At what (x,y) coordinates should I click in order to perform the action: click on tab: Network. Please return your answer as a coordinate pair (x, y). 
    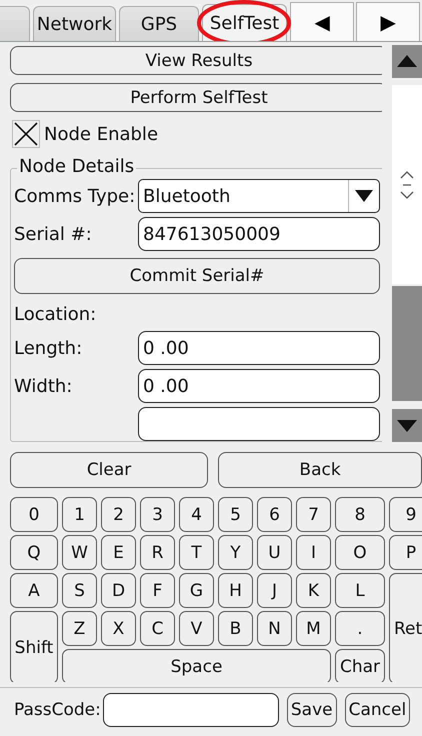
    Looking at the image, I should click on (74, 23).